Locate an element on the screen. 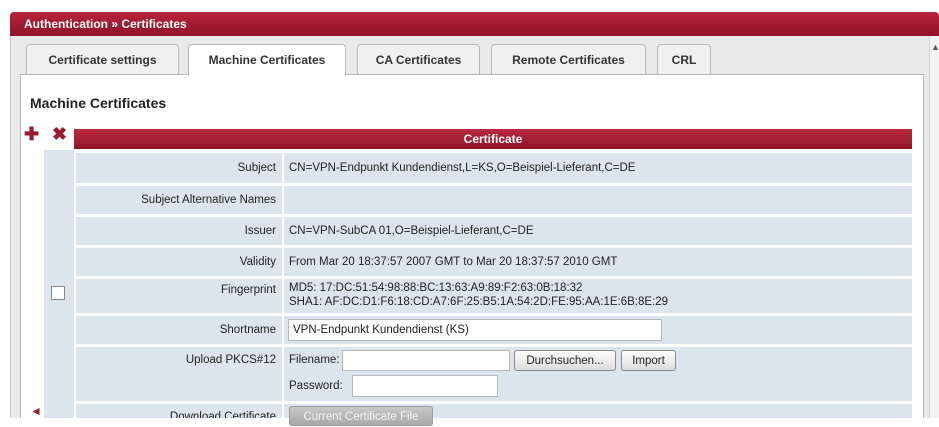  section-title: Machine Certificates is located at coordinates (98, 103).